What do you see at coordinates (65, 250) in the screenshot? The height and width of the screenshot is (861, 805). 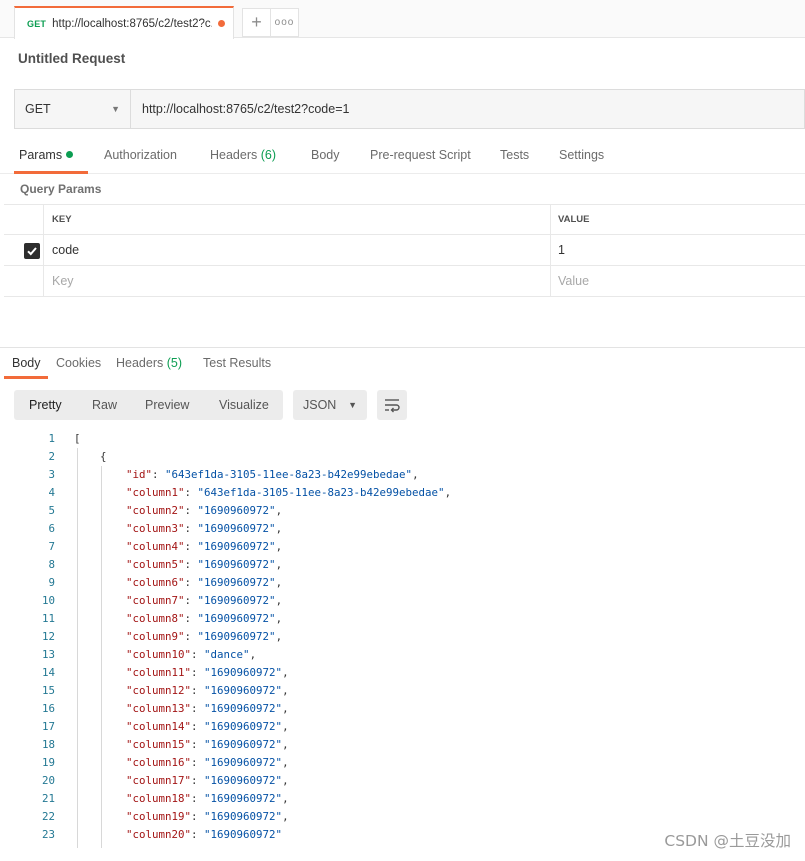 I see `param-key-field: code` at bounding box center [65, 250].